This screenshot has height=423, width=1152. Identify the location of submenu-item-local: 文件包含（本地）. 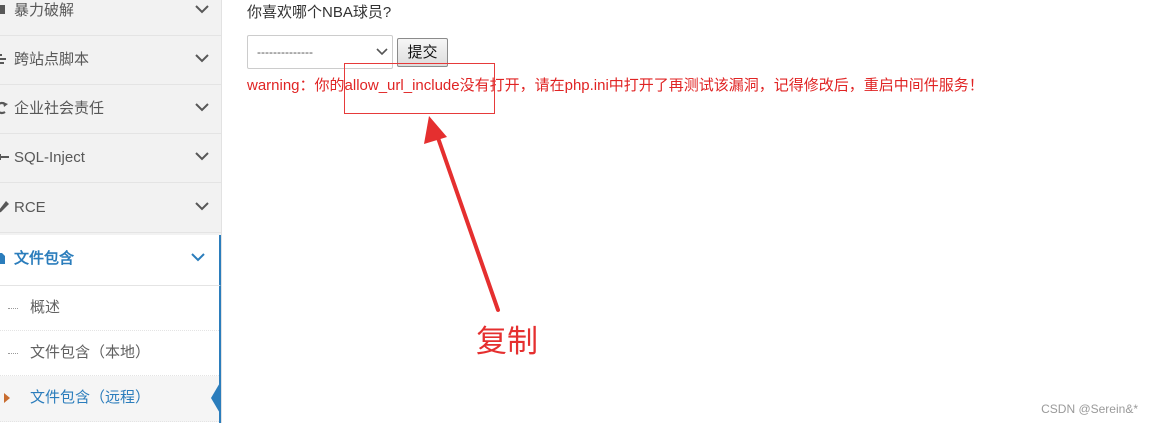
(109, 353).